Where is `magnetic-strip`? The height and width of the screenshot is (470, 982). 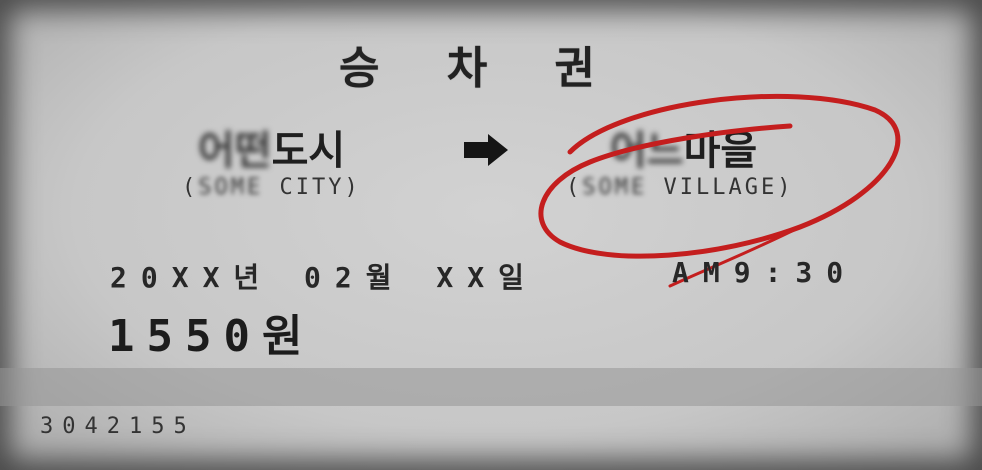
magnetic-strip is located at coordinates (491, 387).